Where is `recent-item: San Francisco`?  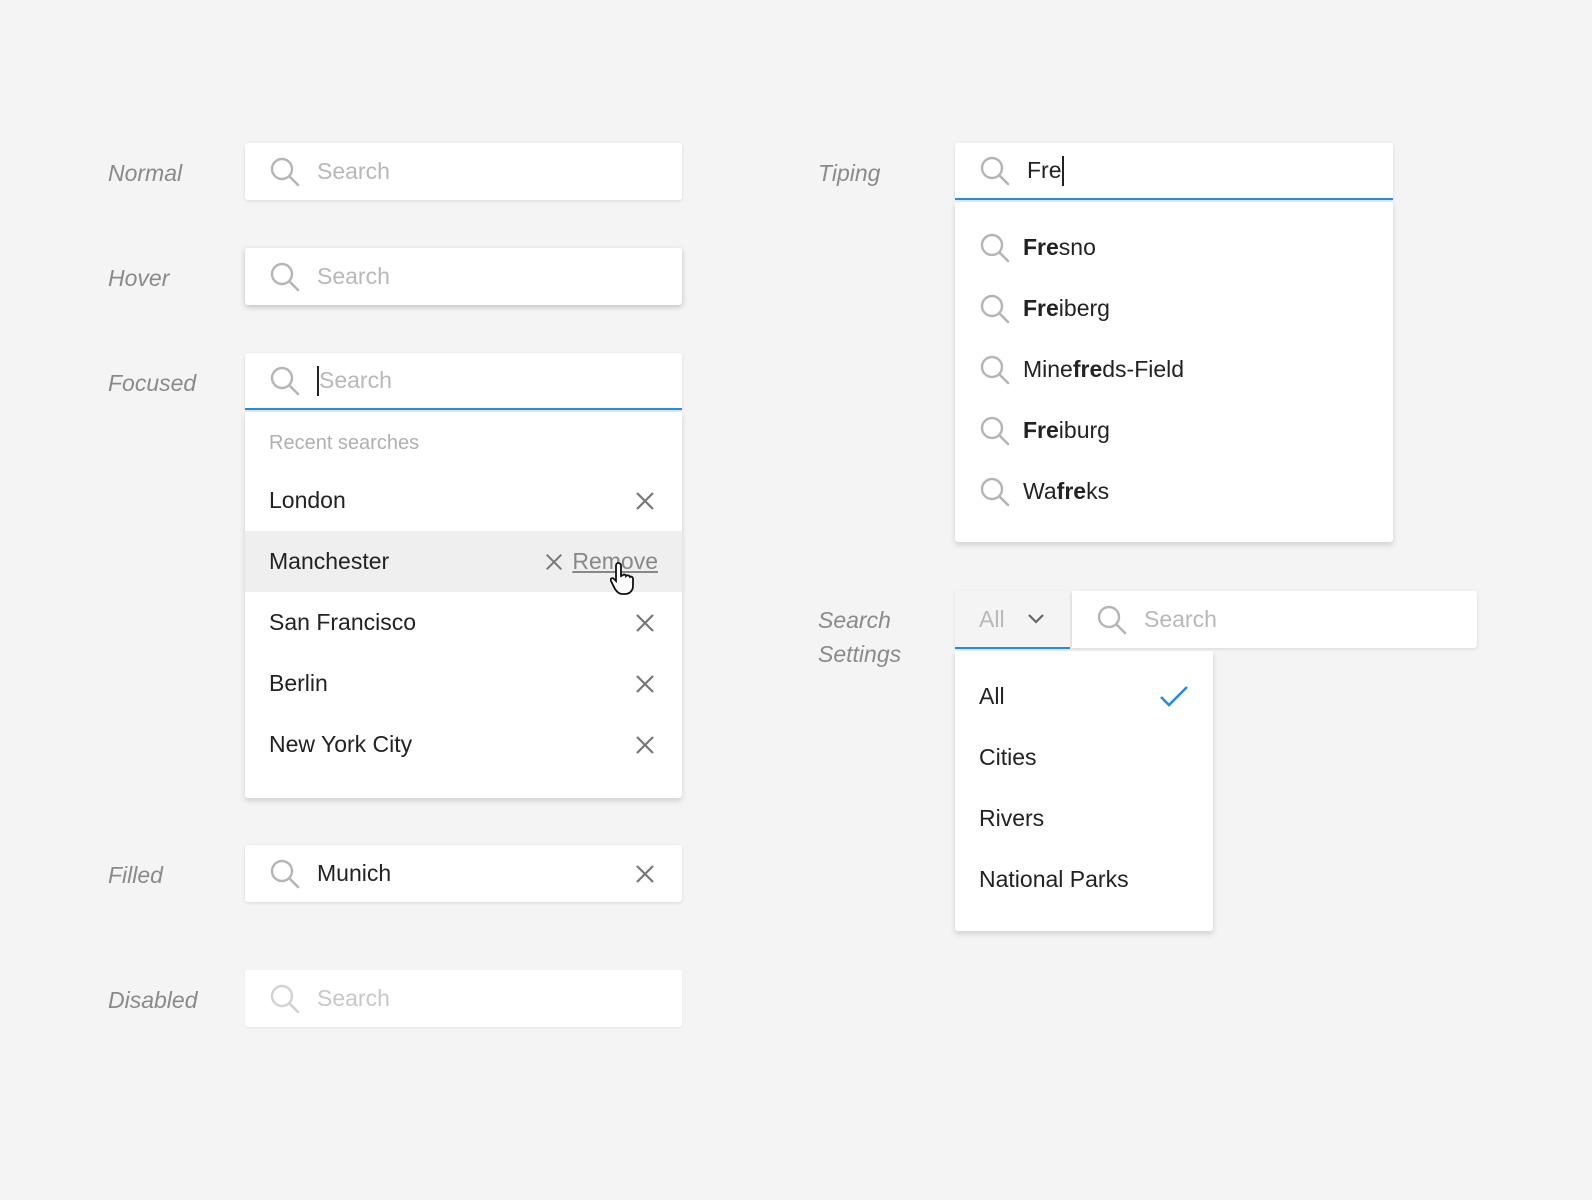
recent-item: San Francisco is located at coordinates (463, 622).